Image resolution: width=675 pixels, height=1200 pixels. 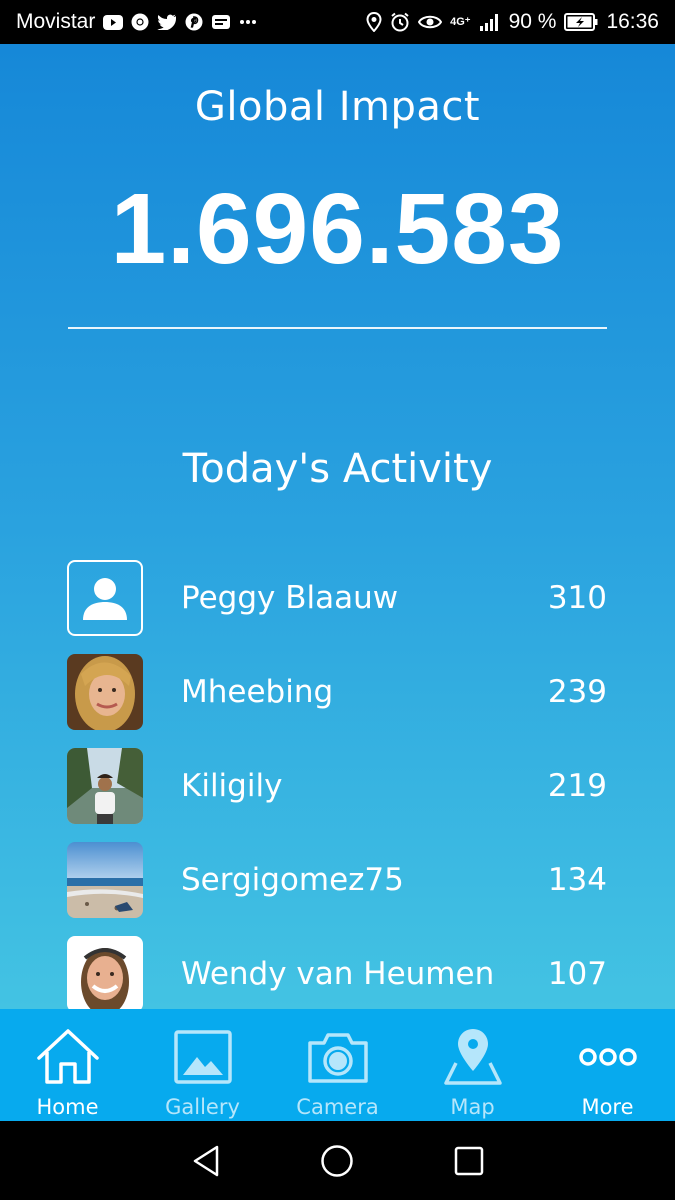 What do you see at coordinates (460, 21) in the screenshot?
I see `network-type: 4G⁺` at bounding box center [460, 21].